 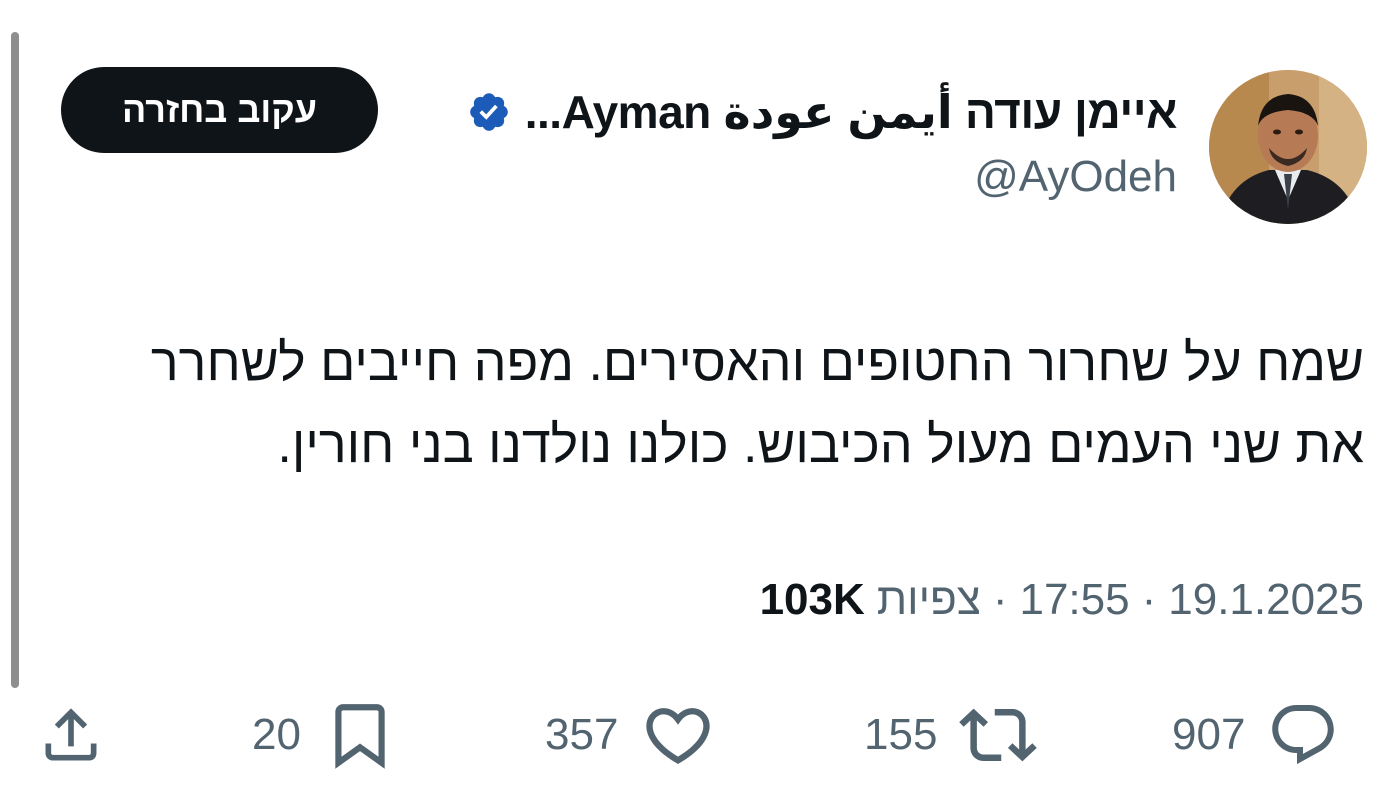 What do you see at coordinates (812, 600) in the screenshot?
I see `views-count: 103K` at bounding box center [812, 600].